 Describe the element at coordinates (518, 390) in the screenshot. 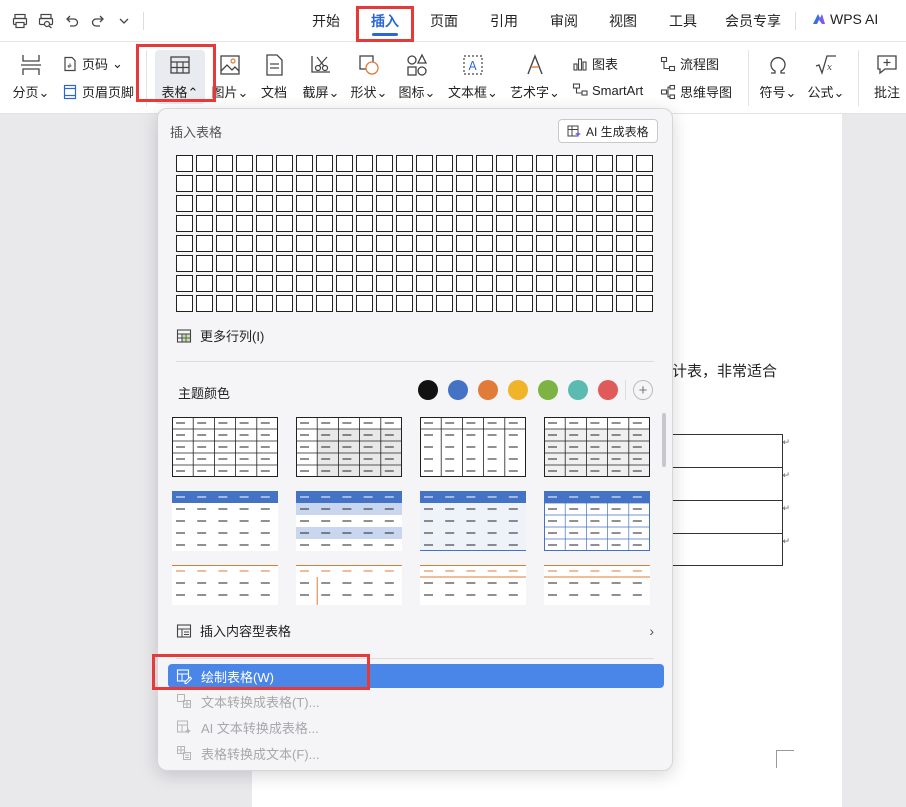

I see `color-swatch-yellow` at that location.